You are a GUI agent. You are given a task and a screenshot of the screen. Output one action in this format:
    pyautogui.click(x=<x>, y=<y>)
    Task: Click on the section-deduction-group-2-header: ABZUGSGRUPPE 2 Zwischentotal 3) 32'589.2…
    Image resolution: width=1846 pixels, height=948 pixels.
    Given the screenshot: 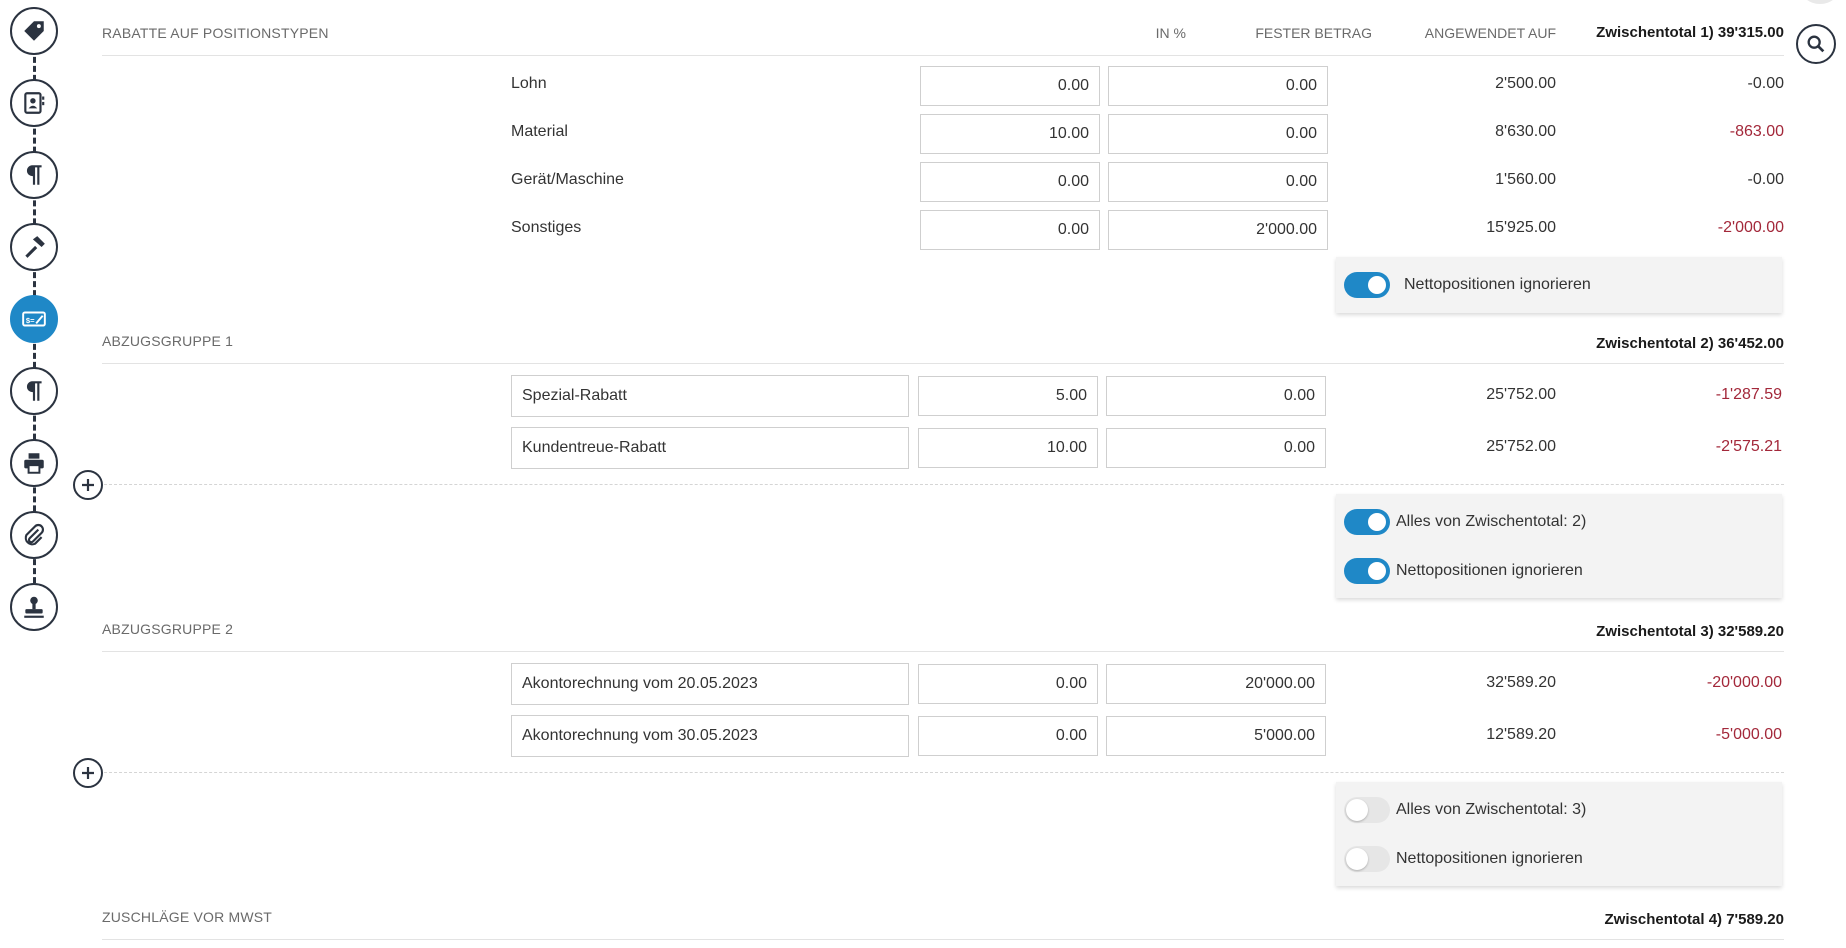 What is the action you would take?
    pyautogui.click(x=943, y=633)
    